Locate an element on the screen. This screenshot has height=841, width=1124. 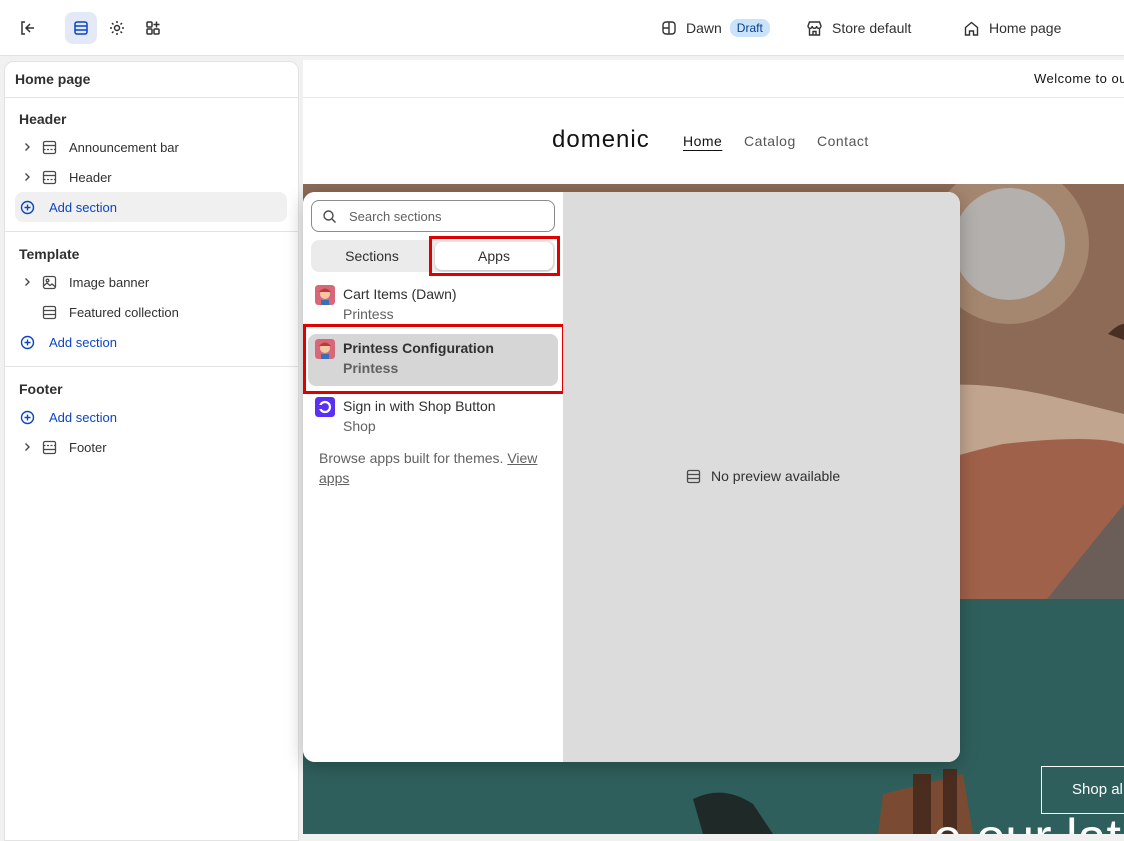
group-title-footer: Footer is located at coordinates (41, 389).